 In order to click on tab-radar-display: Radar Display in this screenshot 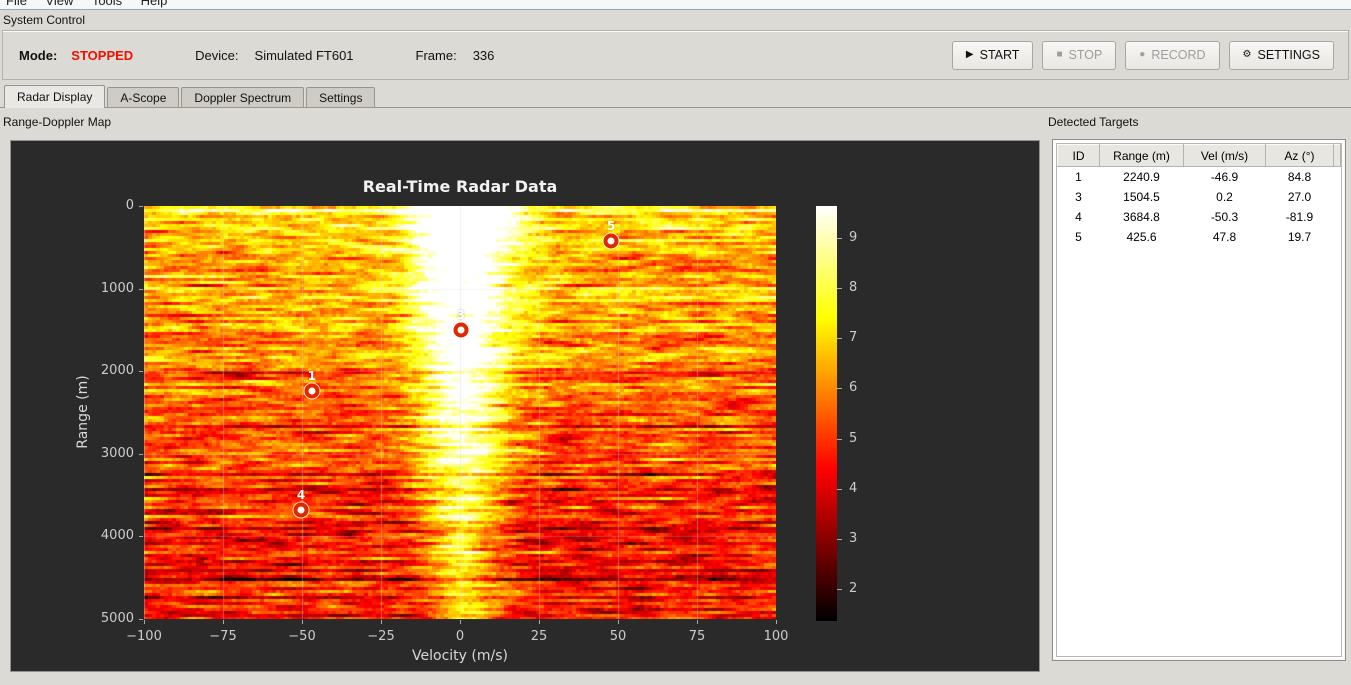, I will do `click(55, 96)`.